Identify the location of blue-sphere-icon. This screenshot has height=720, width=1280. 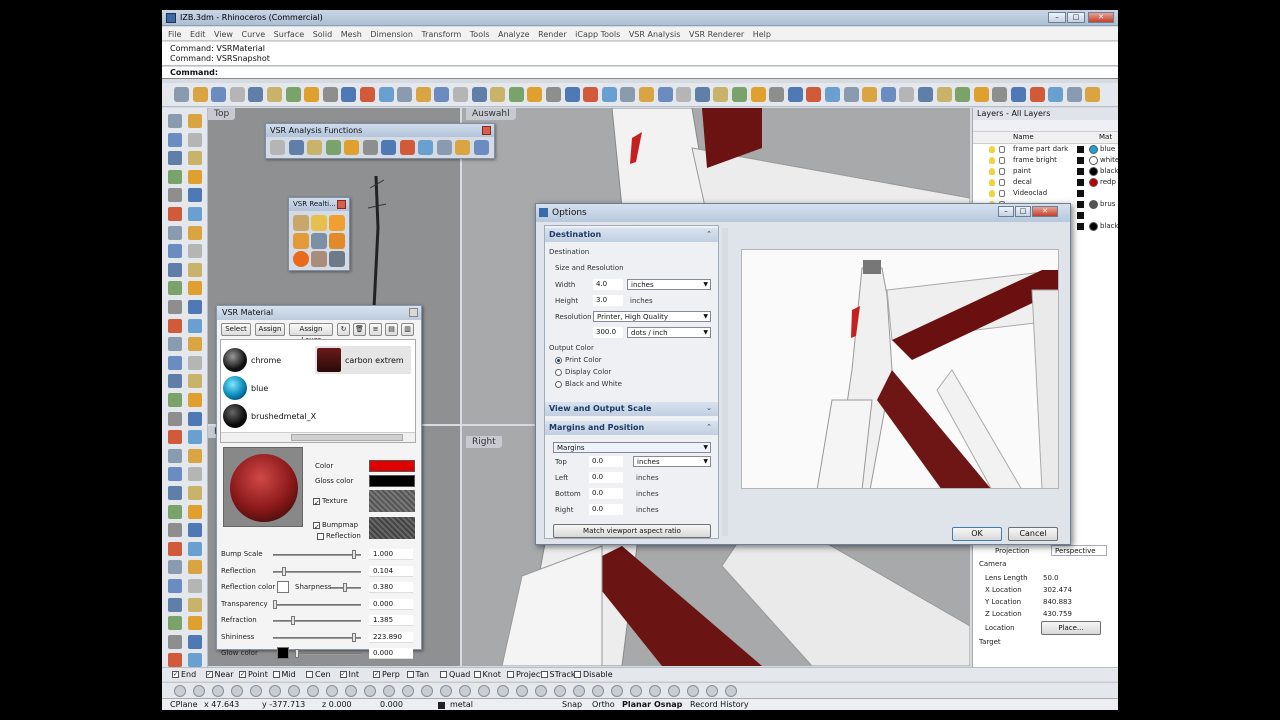
(235, 388).